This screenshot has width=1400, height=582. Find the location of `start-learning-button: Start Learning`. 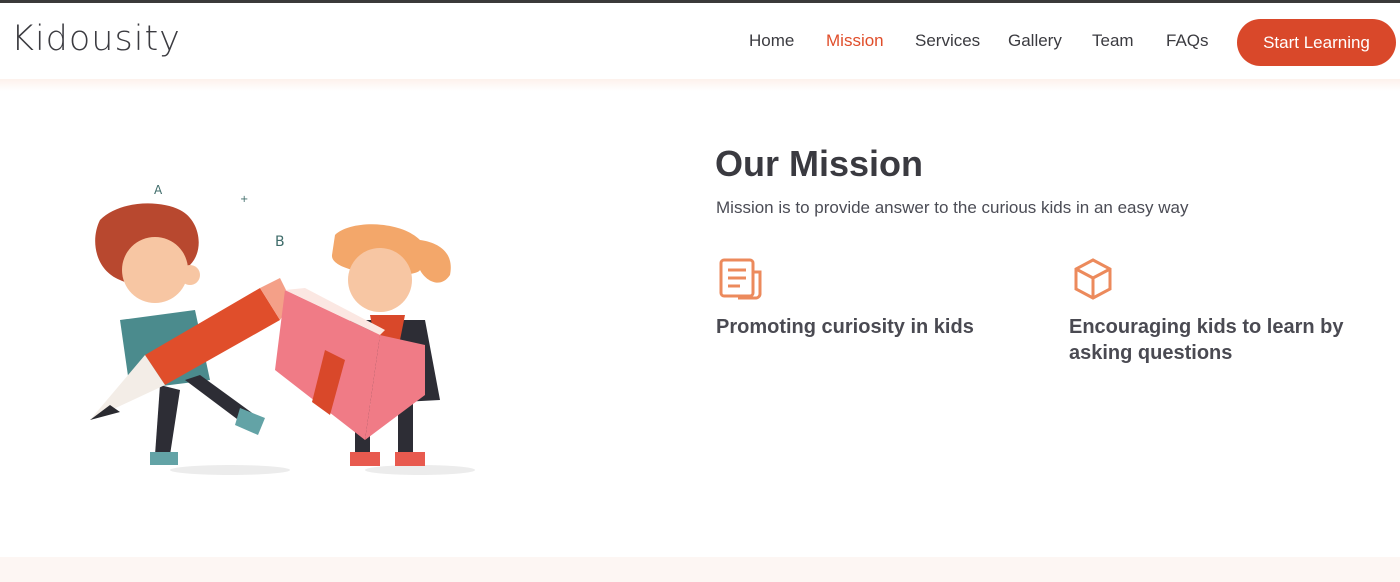

start-learning-button: Start Learning is located at coordinates (1316, 42).